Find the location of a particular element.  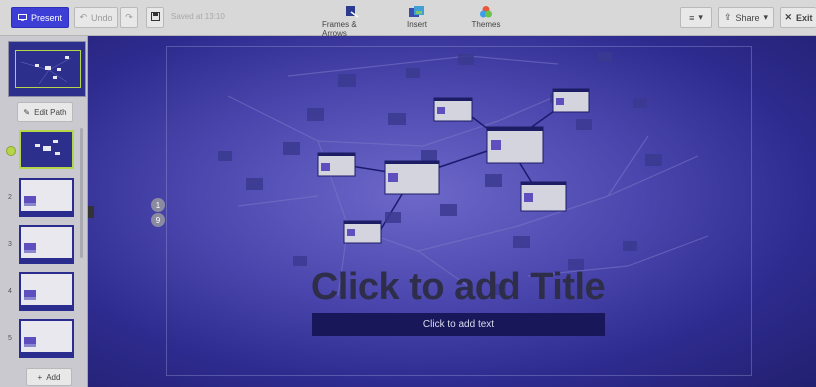

frames-icon is located at coordinates (352, 12).